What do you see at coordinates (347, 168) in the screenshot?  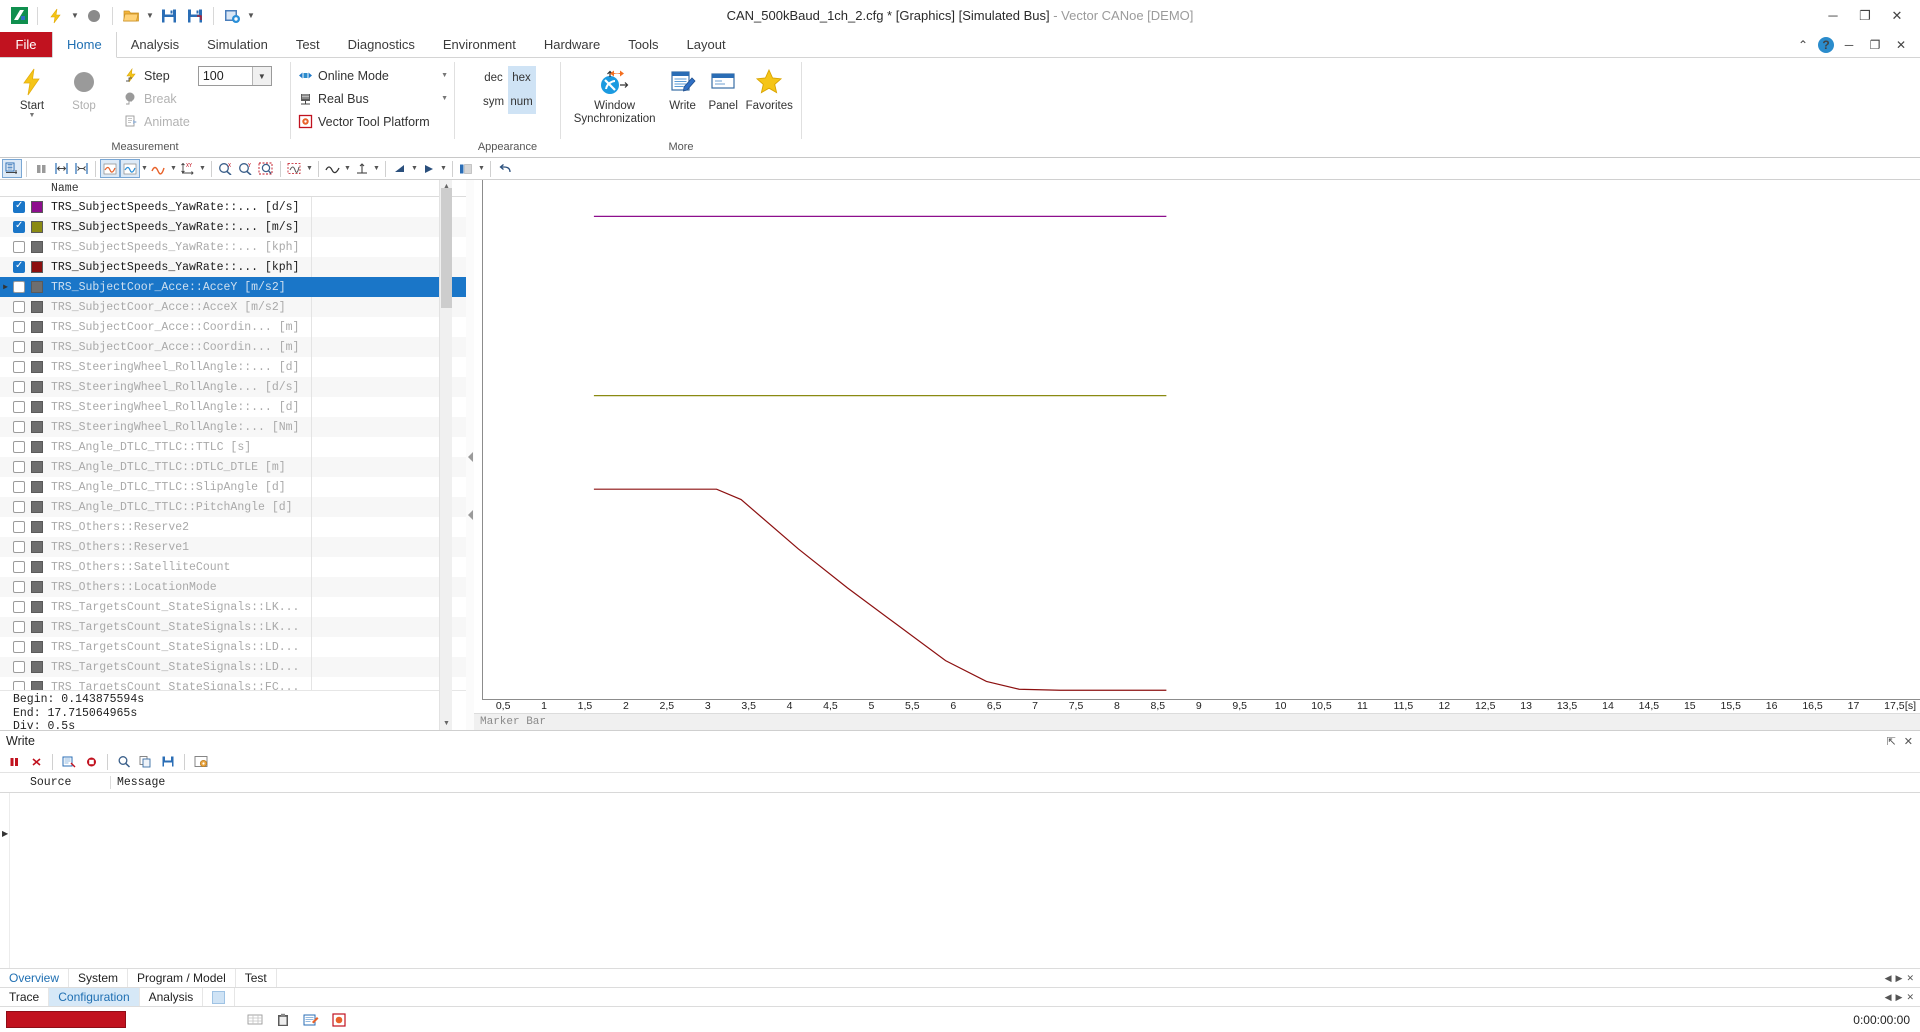 I see `curve-style-caret-icon: ▼` at bounding box center [347, 168].